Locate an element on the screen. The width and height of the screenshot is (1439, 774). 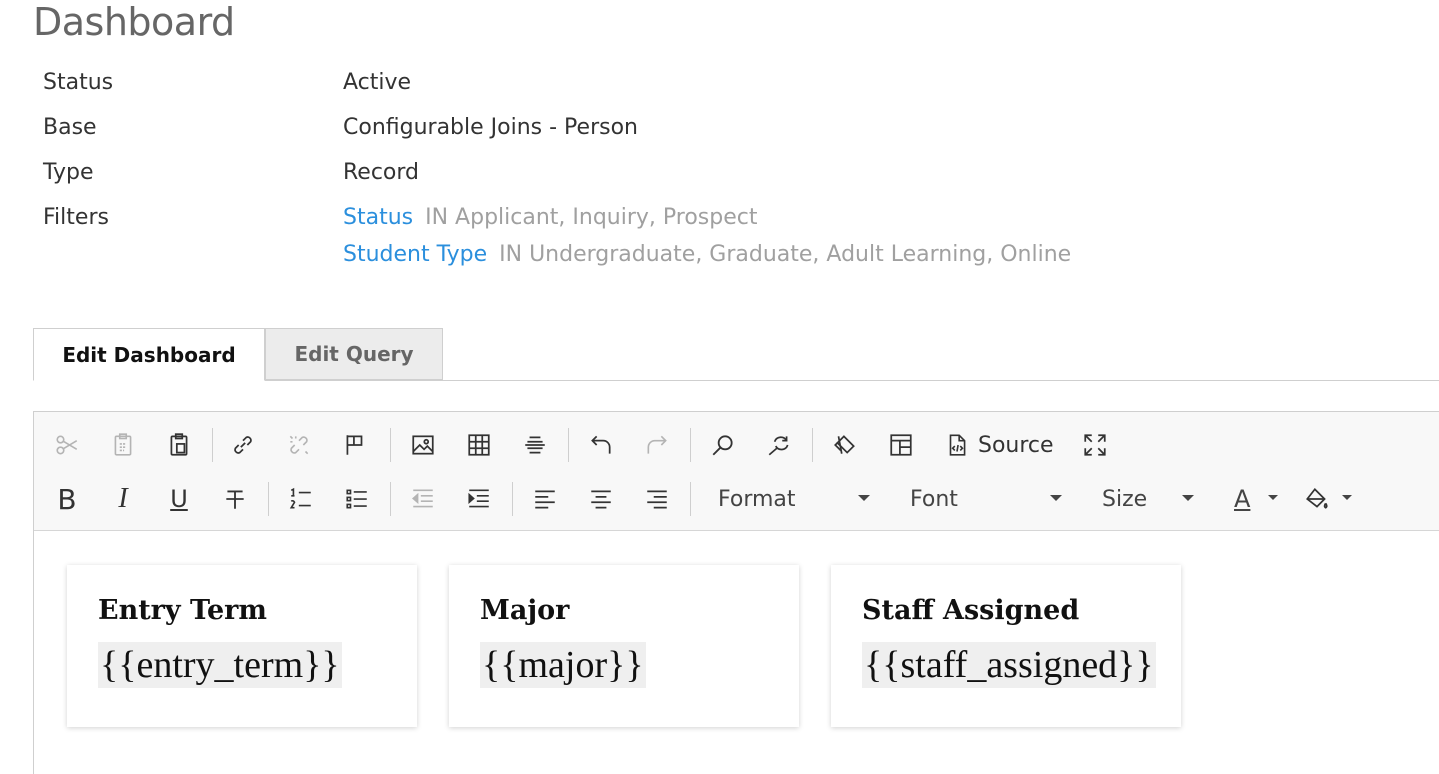
source-label: Source is located at coordinates (1016, 445).